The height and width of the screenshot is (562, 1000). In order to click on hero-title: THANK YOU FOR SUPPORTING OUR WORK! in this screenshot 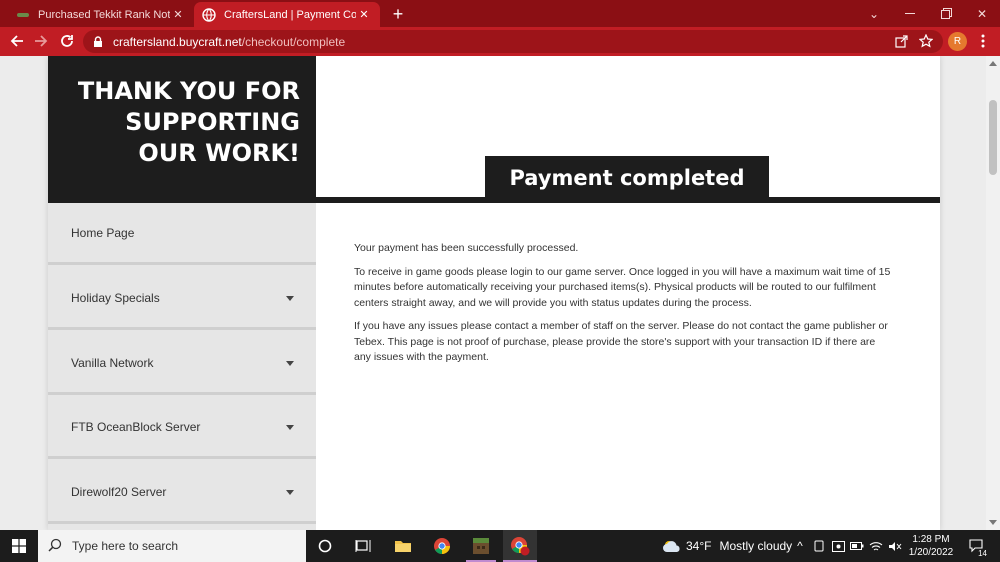, I will do `click(188, 122)`.